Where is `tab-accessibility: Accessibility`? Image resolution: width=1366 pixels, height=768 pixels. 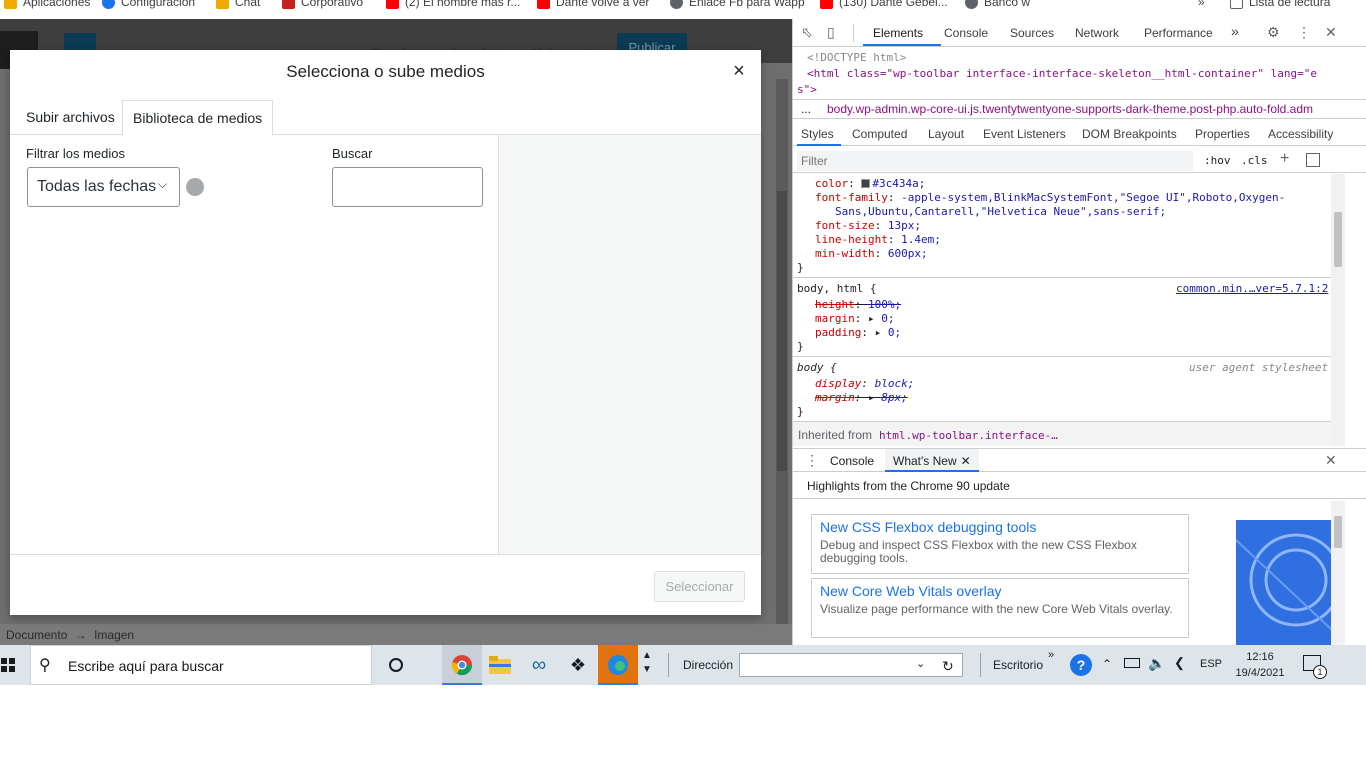 tab-accessibility: Accessibility is located at coordinates (1300, 134).